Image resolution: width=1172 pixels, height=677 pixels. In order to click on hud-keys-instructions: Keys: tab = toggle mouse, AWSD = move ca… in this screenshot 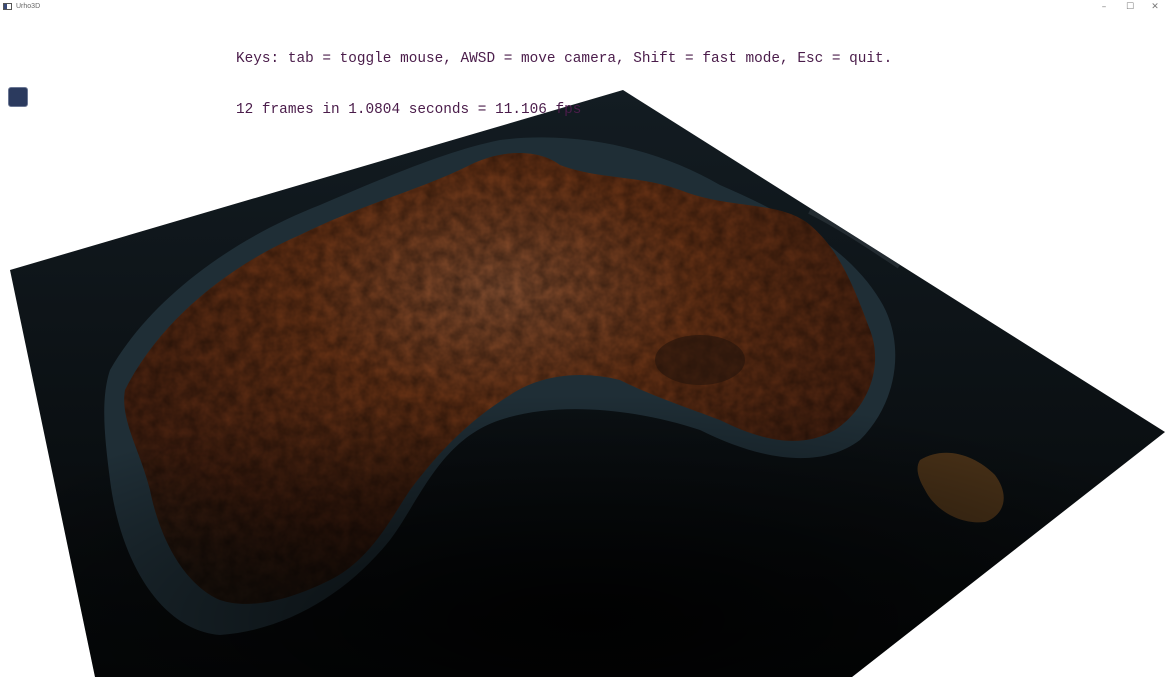, I will do `click(564, 59)`.